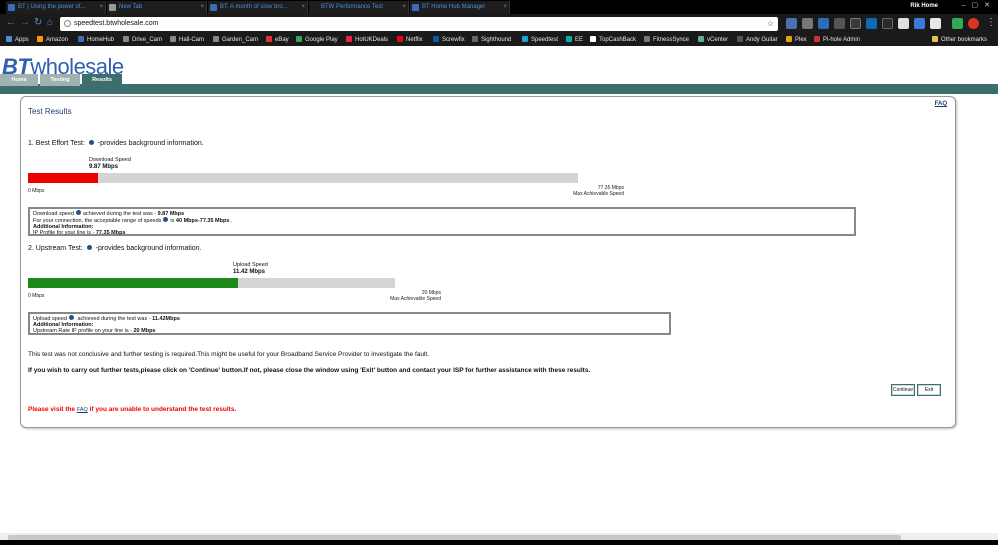  Describe the element at coordinates (929, 390) in the screenshot. I see `exit-button: Exit` at that location.